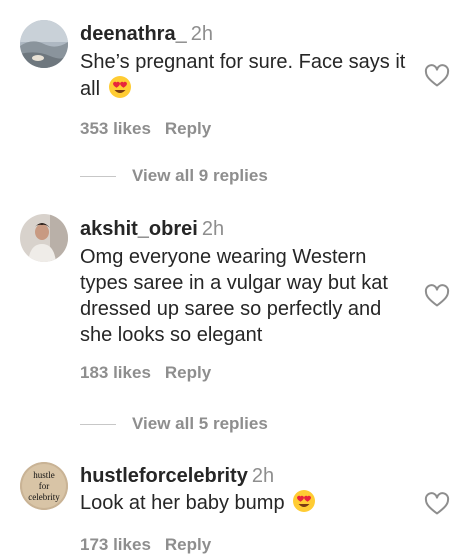 Image resolution: width=470 pixels, height=560 pixels. What do you see at coordinates (247, 129) in the screenshot?
I see `comment-actions: 353 likes Reply` at bounding box center [247, 129].